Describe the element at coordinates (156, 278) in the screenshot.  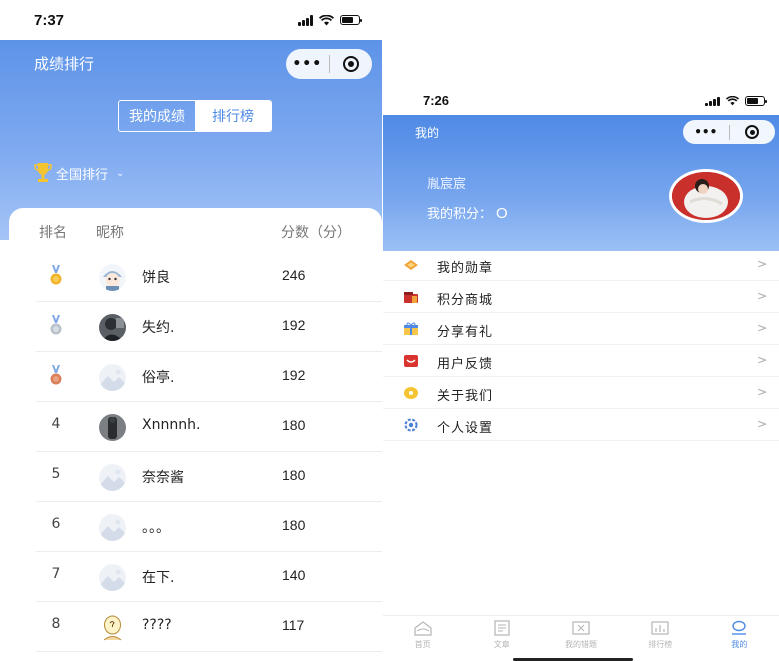
I see `row-nickname: 饼良` at that location.